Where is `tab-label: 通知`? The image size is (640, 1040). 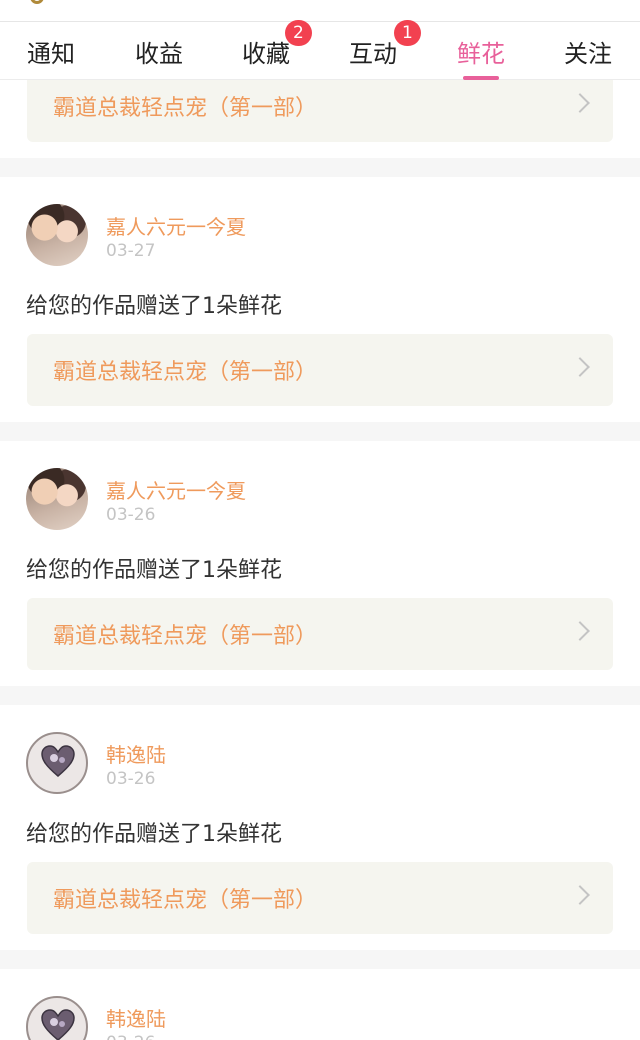
tab-label: 通知 is located at coordinates (51, 54).